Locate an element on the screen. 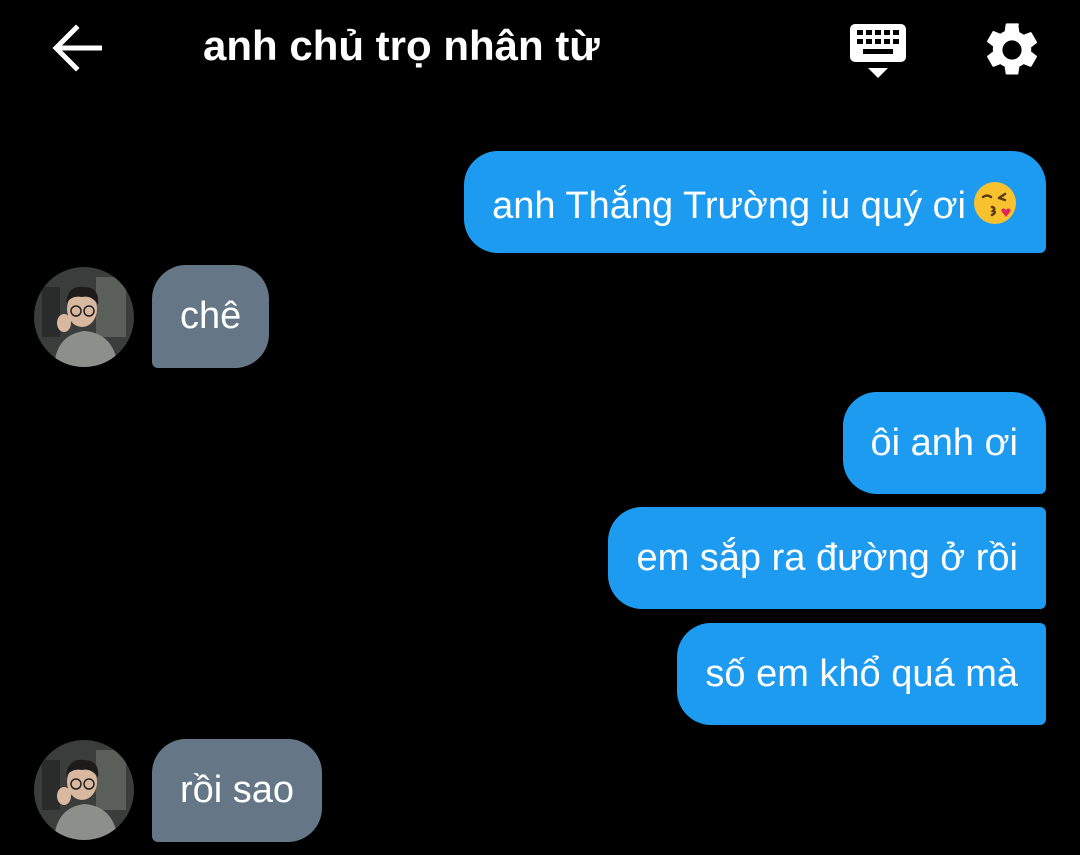  message-bubble-outgoing: anh Thắng Trường iu quý ơi is located at coordinates (755, 202).